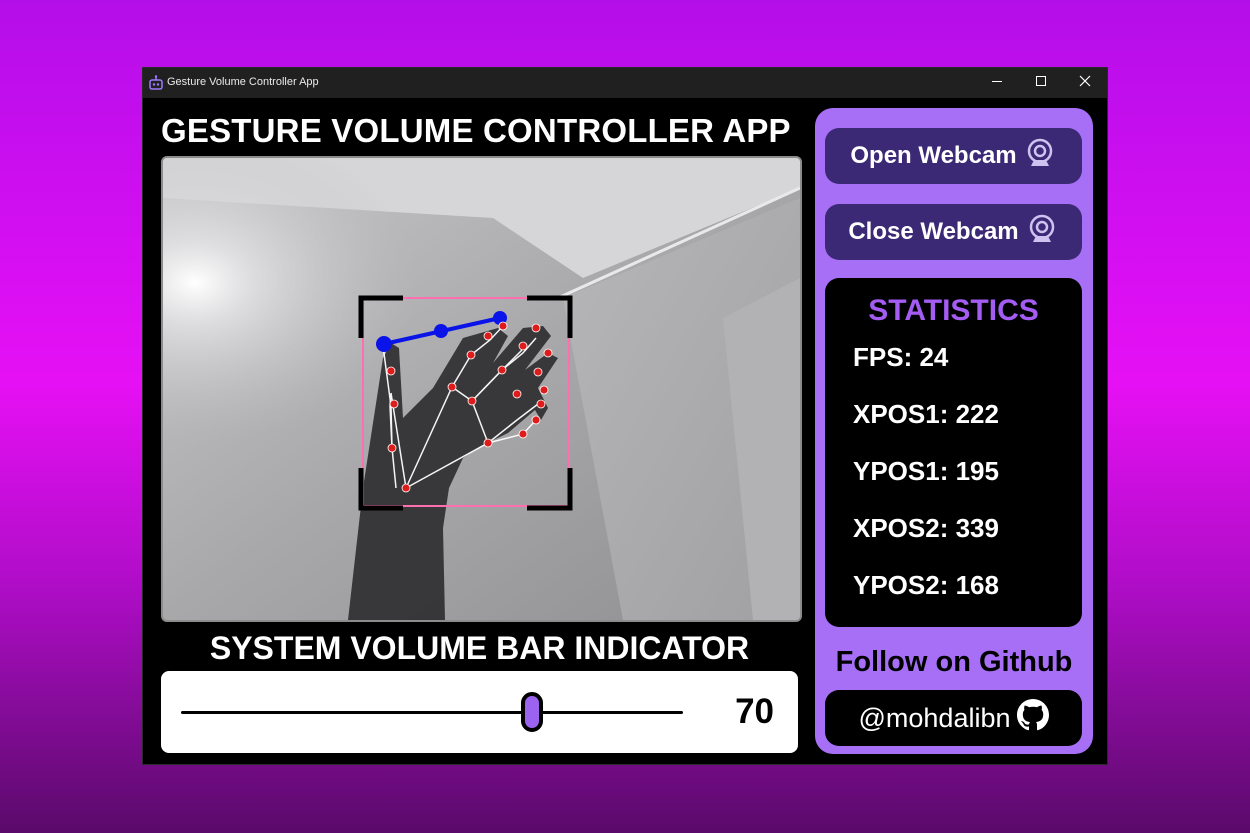  I want to click on volume-value: 70, so click(754, 711).